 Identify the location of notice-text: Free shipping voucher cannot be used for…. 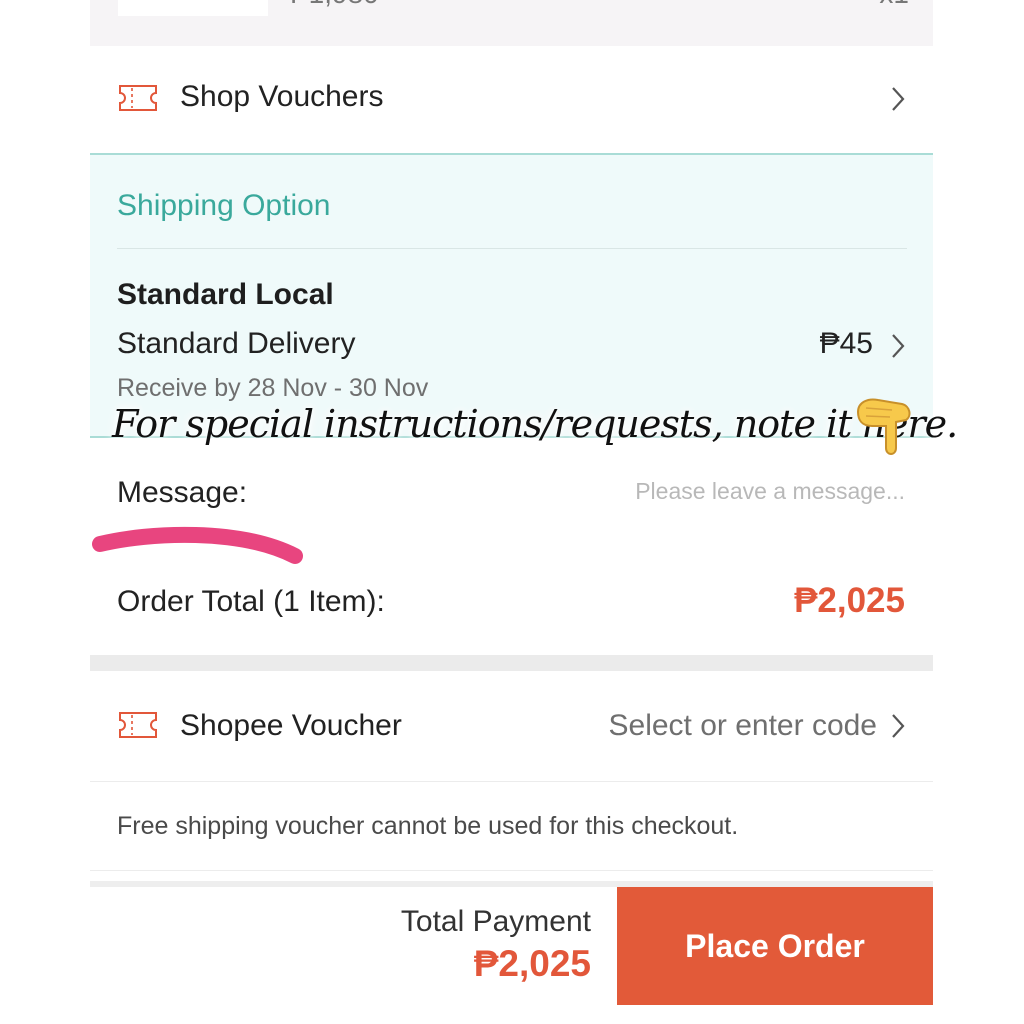
(428, 826).